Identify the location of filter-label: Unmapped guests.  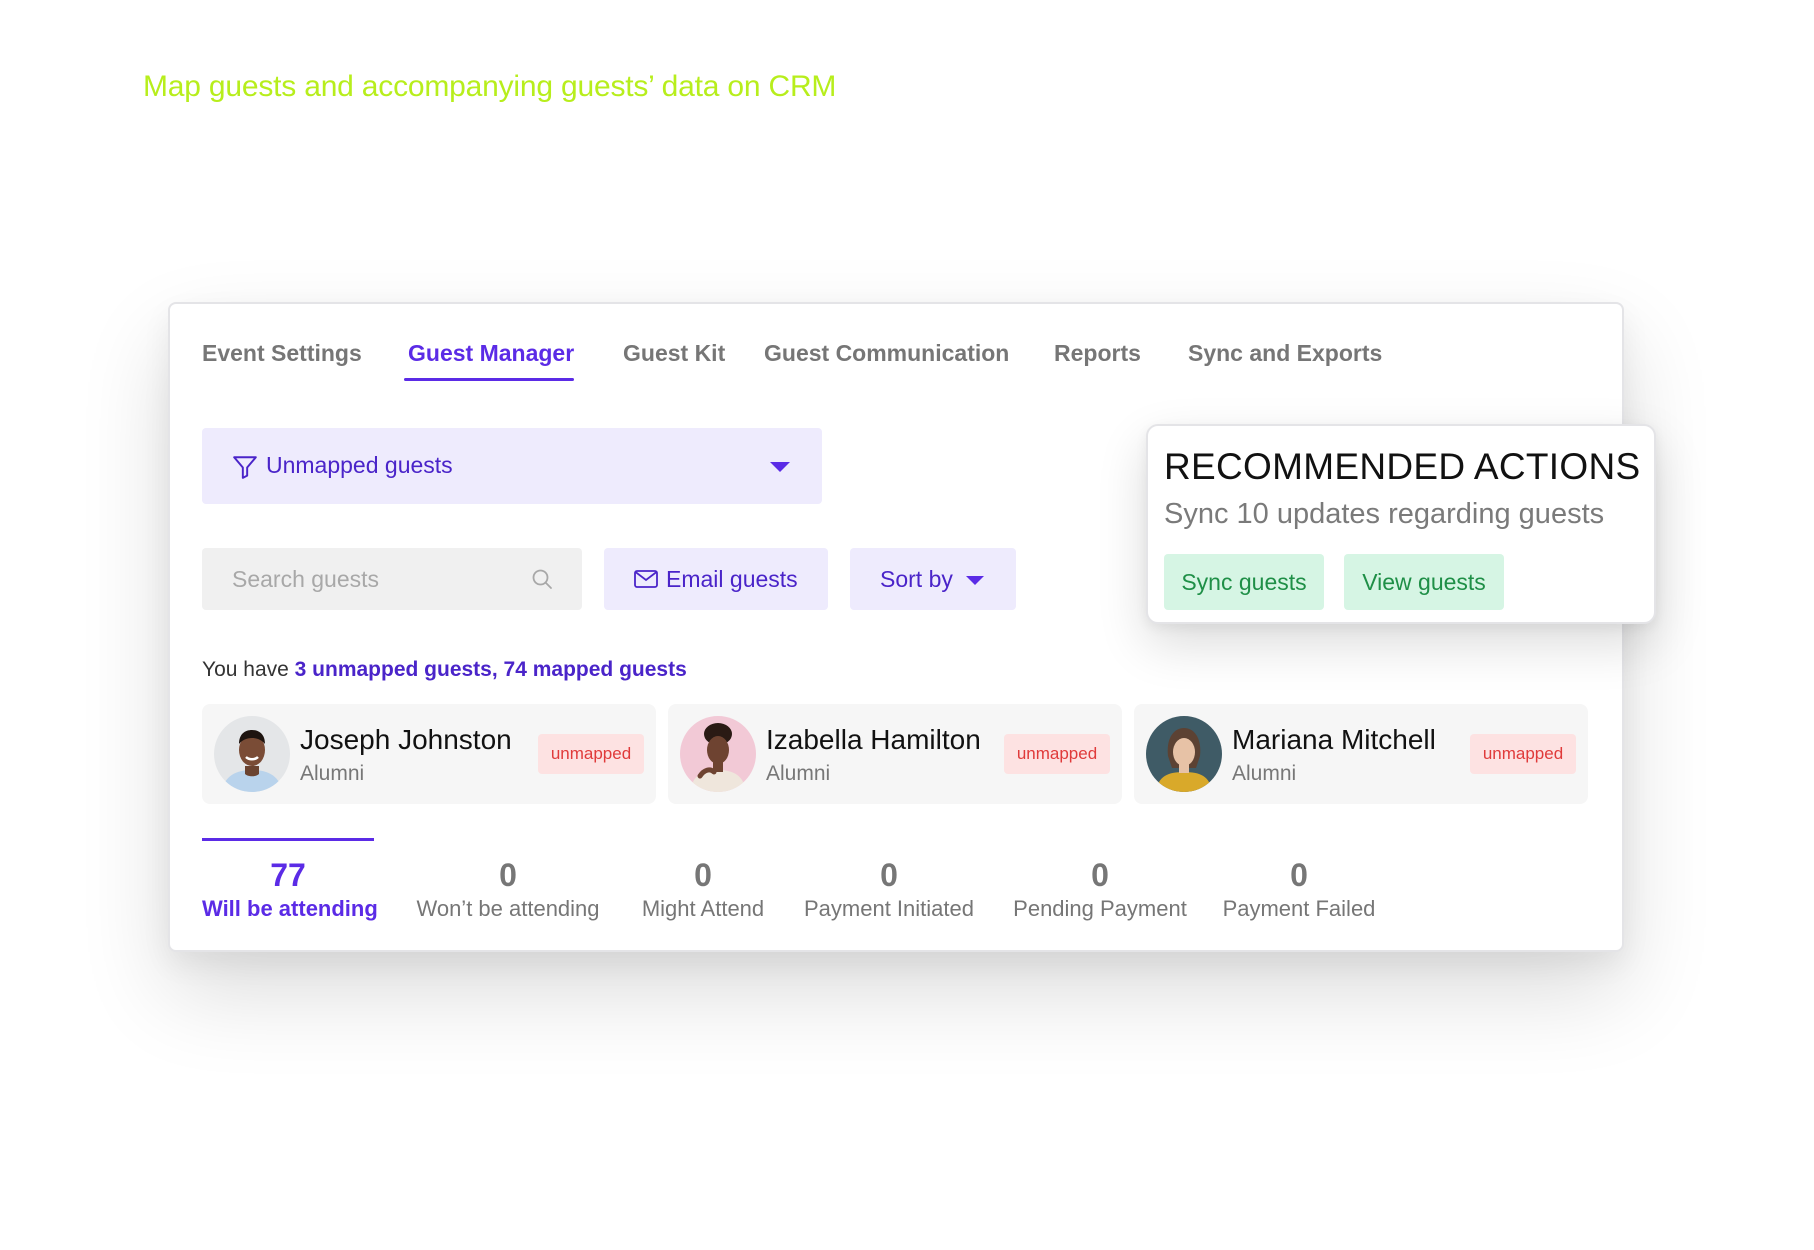
(359, 465).